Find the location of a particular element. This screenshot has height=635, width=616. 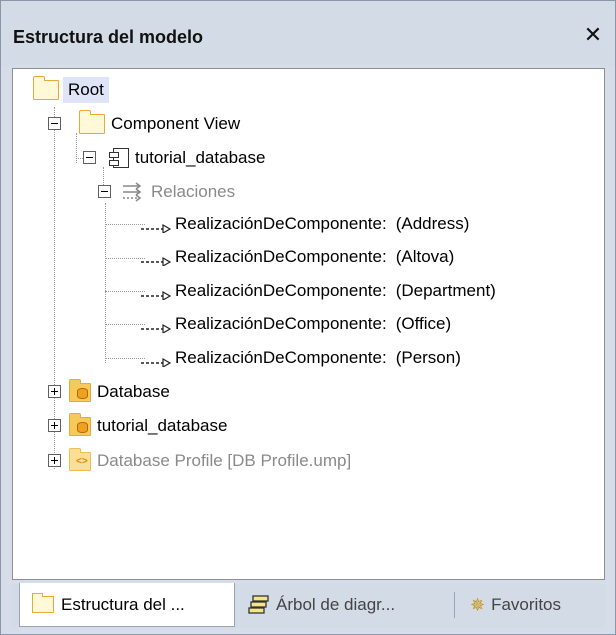

node-target: (Office) is located at coordinates (423, 323).